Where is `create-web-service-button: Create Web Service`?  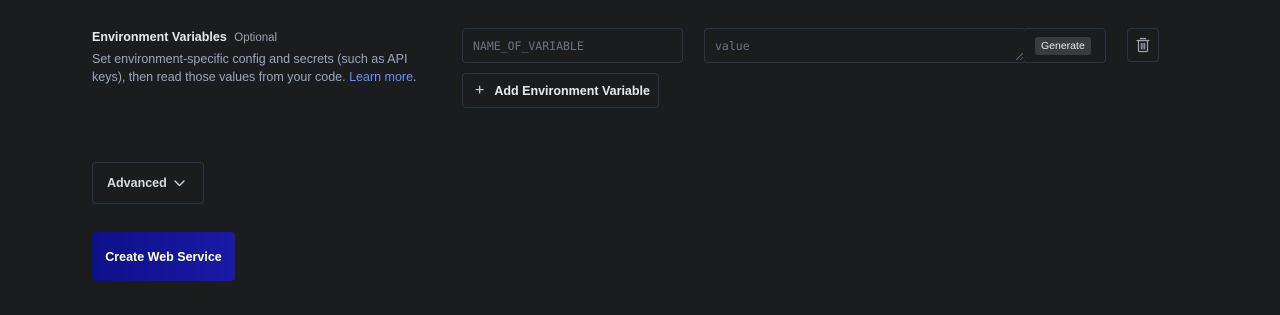 create-web-service-button: Create Web Service is located at coordinates (163, 256).